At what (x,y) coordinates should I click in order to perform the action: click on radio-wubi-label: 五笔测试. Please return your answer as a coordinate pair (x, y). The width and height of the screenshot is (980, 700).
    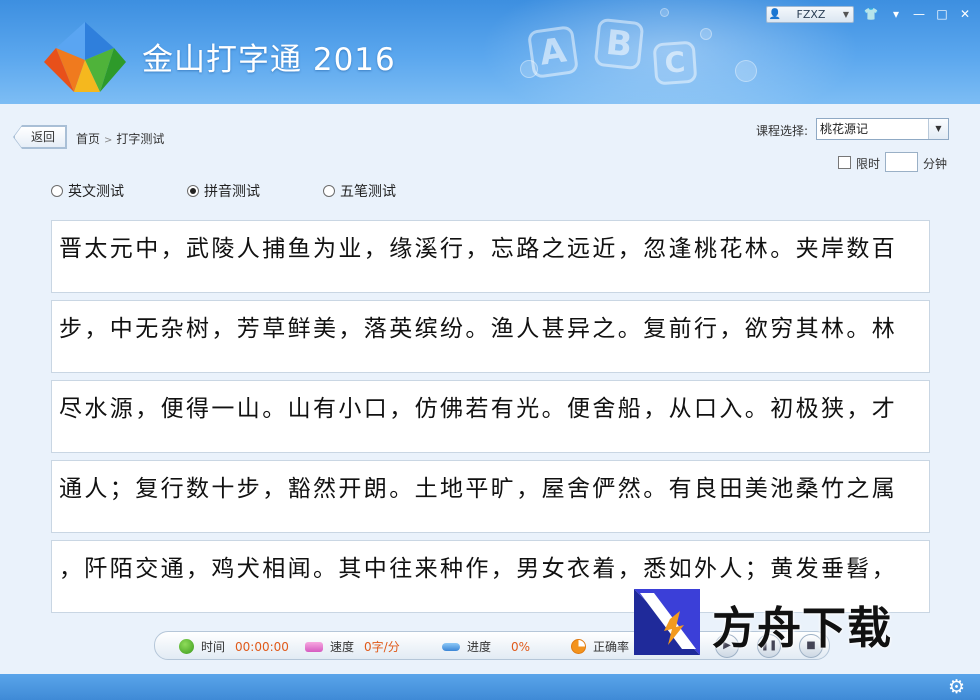
    Looking at the image, I should click on (368, 192).